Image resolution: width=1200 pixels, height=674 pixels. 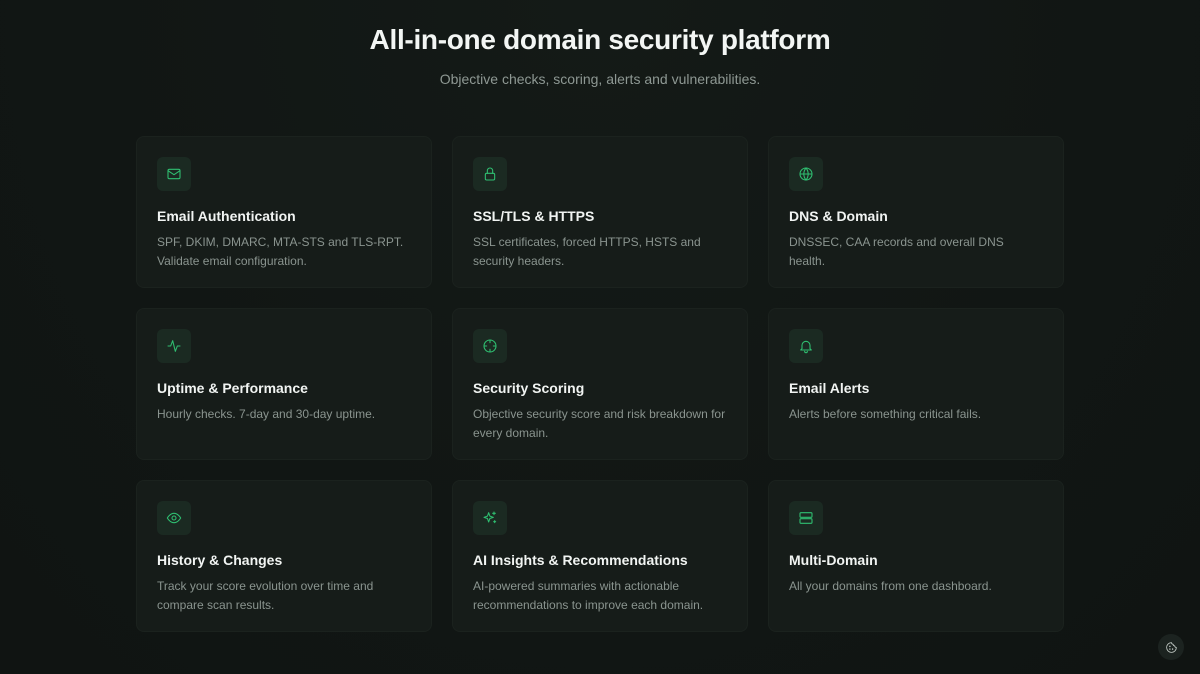 I want to click on page-title: All-in-one domain security platform, so click(x=600, y=39).